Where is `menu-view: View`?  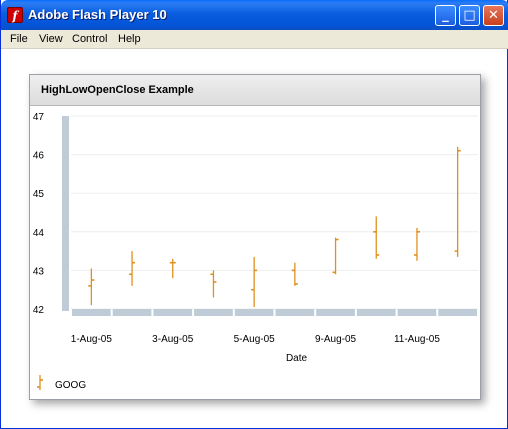
menu-view: View is located at coordinates (51, 39).